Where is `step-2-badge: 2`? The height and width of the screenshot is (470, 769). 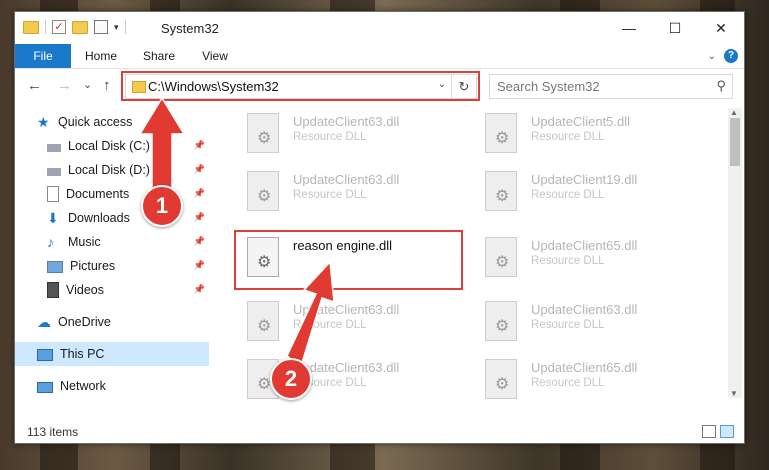 step-2-badge: 2 is located at coordinates (291, 379).